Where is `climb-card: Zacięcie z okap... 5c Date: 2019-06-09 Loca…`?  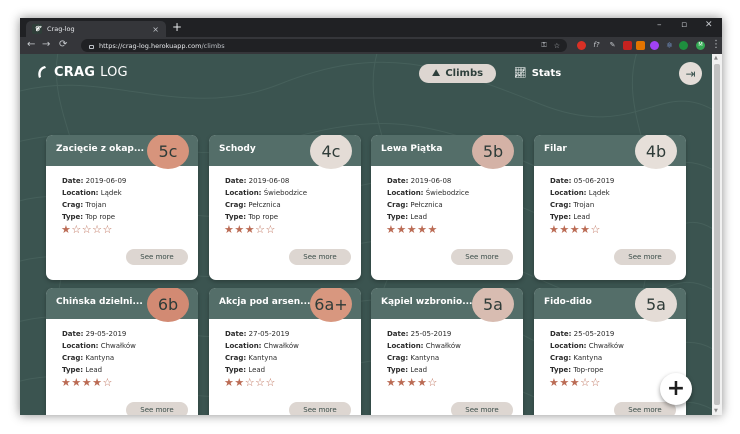
climb-card: Zacięcie z okap... 5c Date: 2019-06-09 Loca… is located at coordinates (122, 207).